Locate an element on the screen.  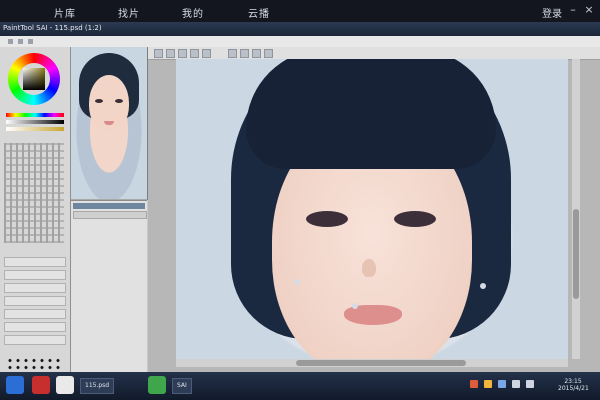
window-title: PaintTool SAI - 115.psd (1:2) is located at coordinates (52, 28).